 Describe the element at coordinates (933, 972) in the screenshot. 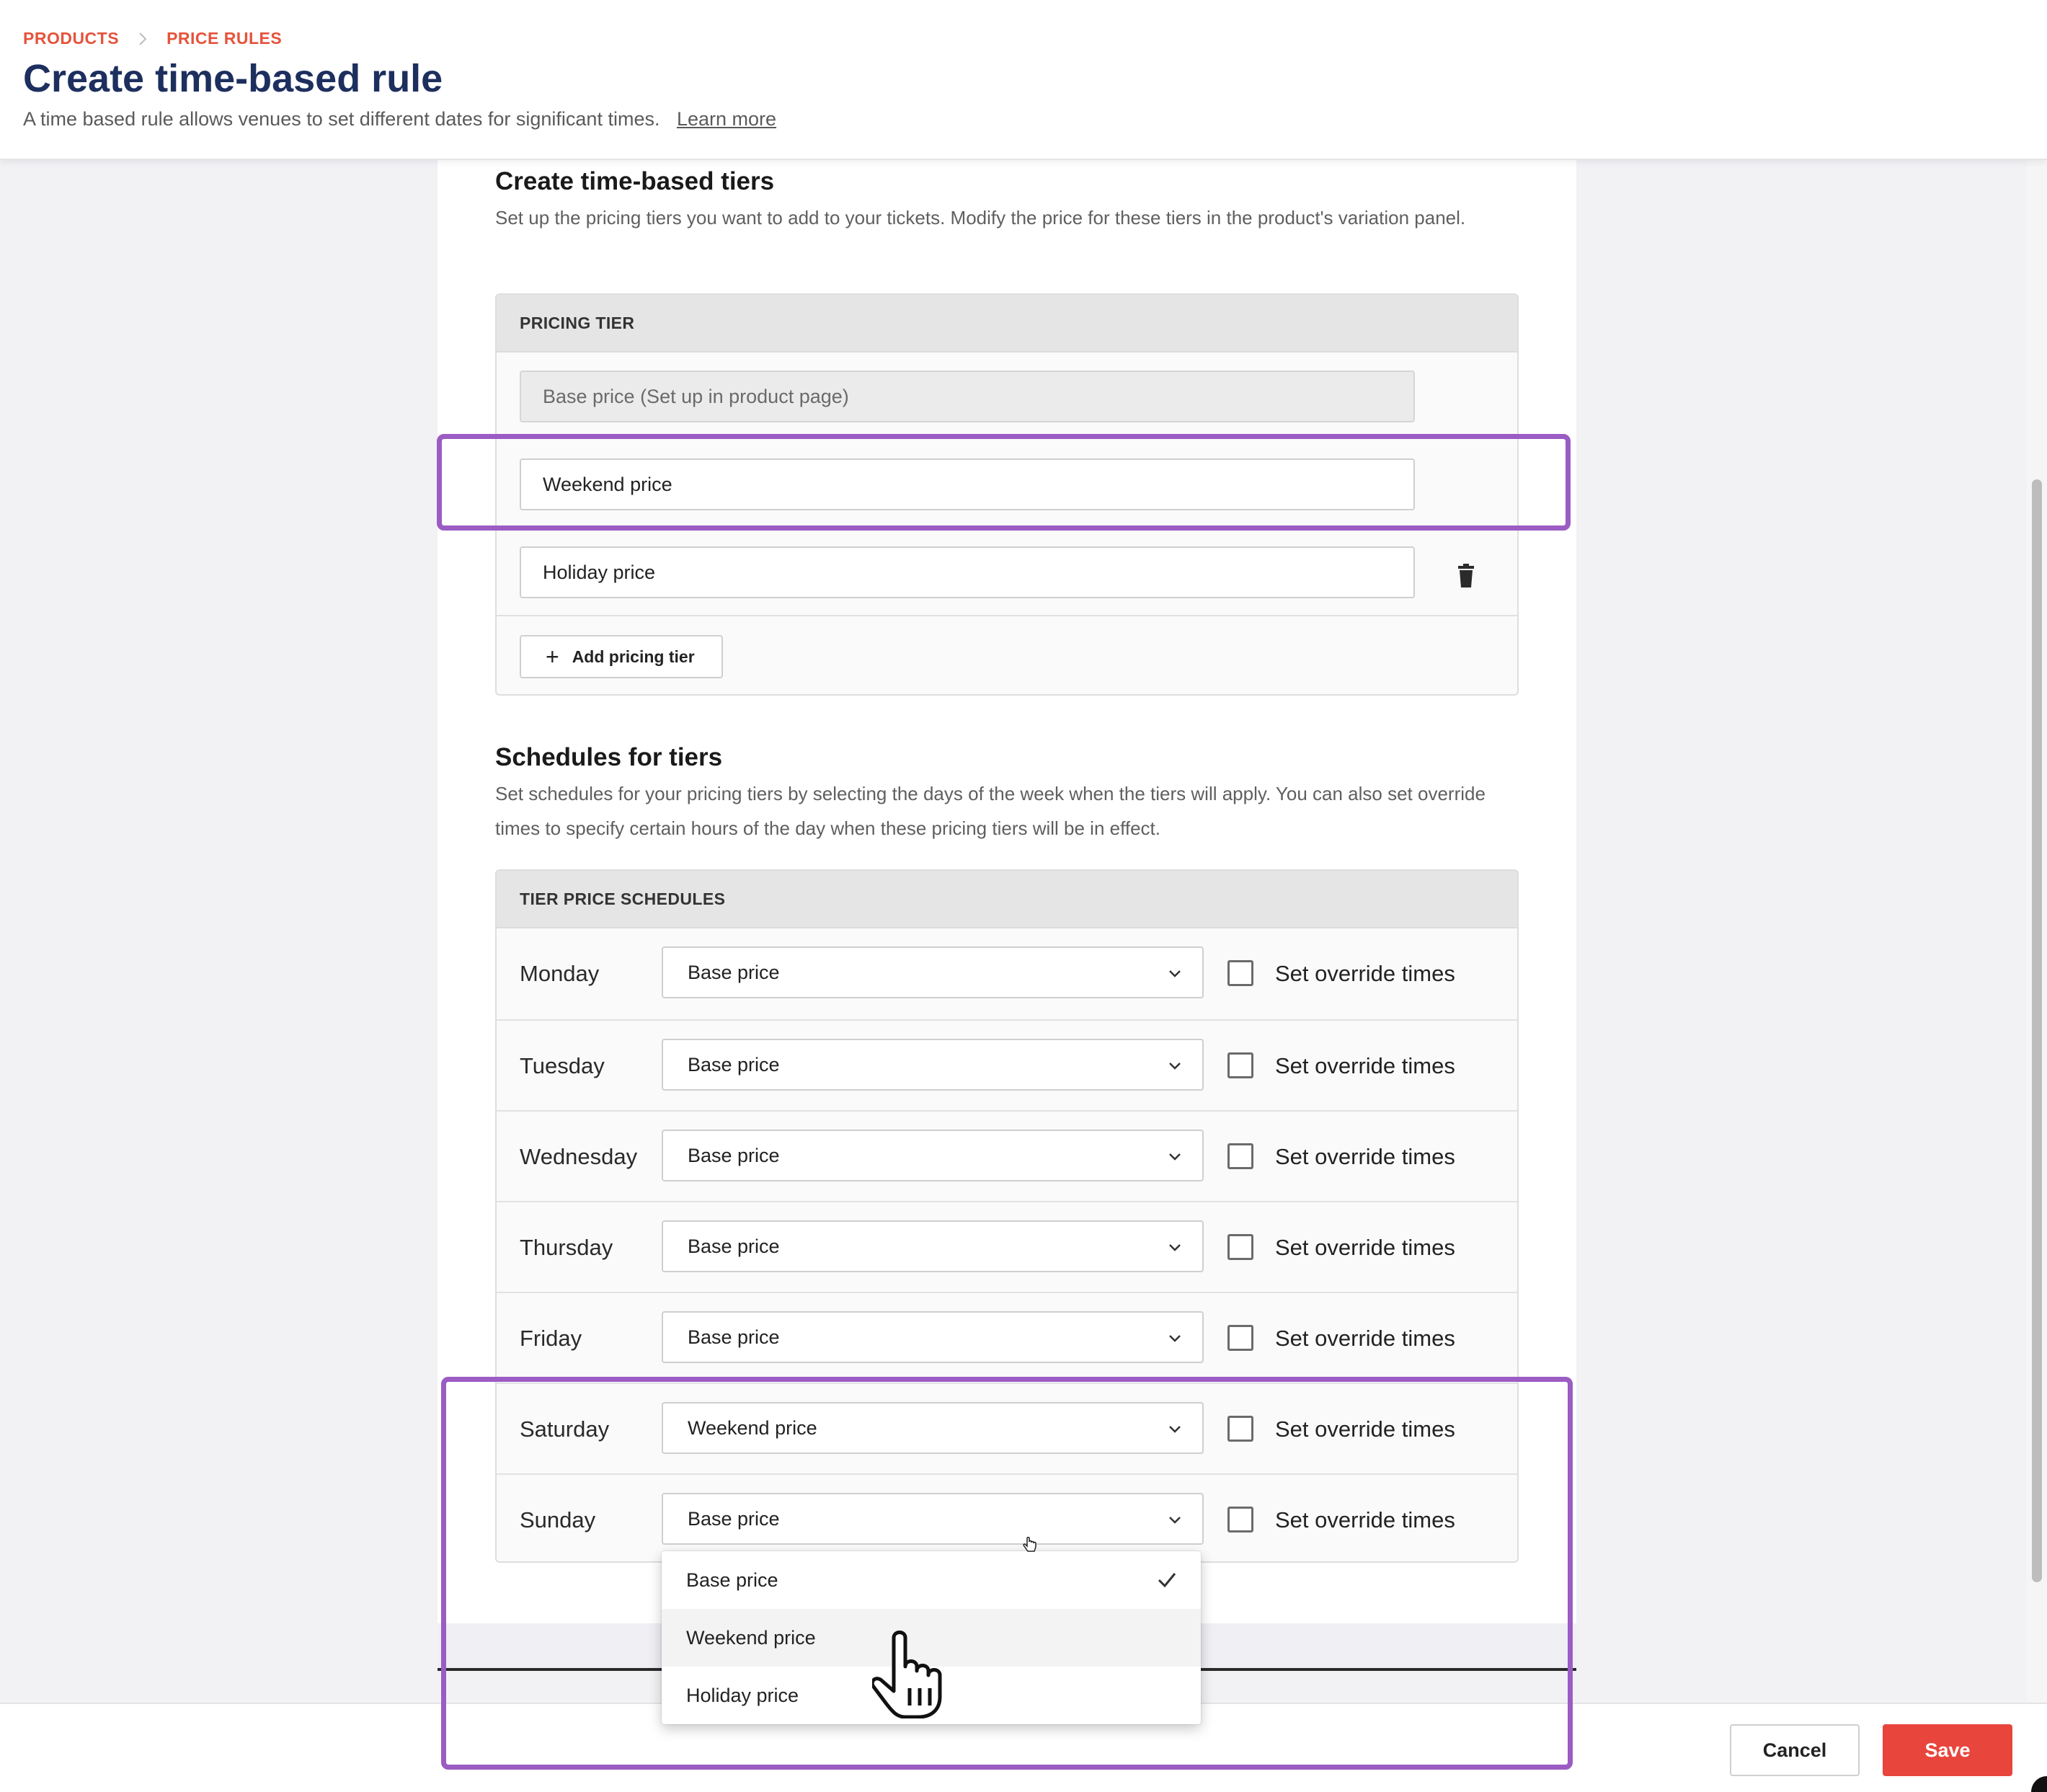

I see `tier-select-monday: Base price` at that location.